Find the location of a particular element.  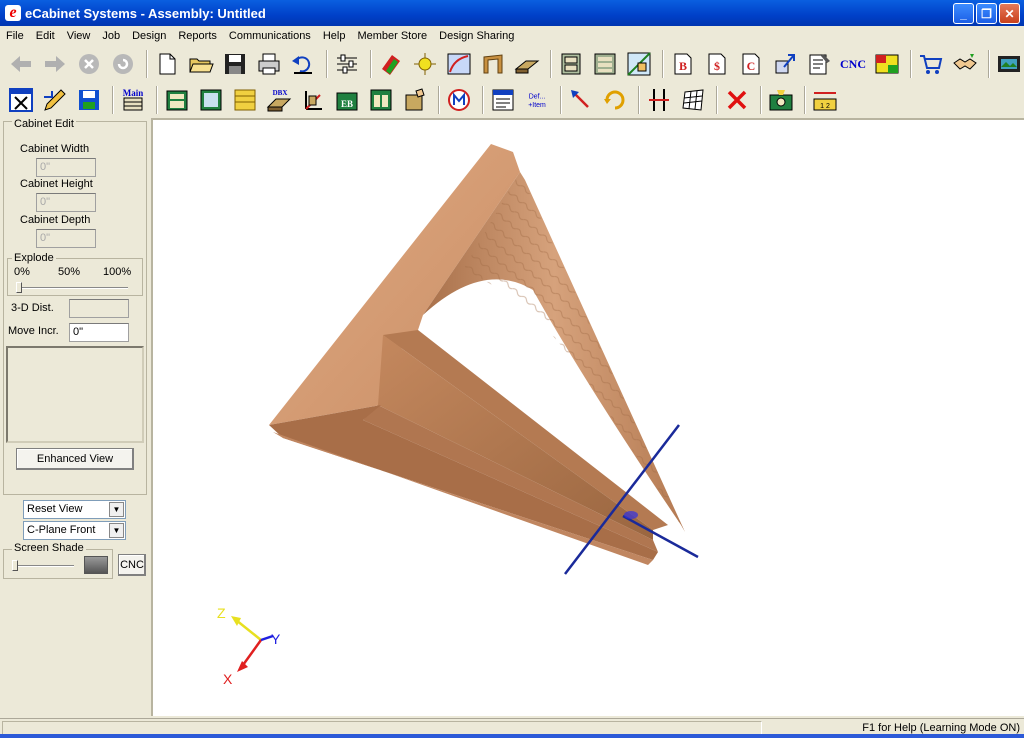

cnc-panel-button: CNC is located at coordinates (132, 565).